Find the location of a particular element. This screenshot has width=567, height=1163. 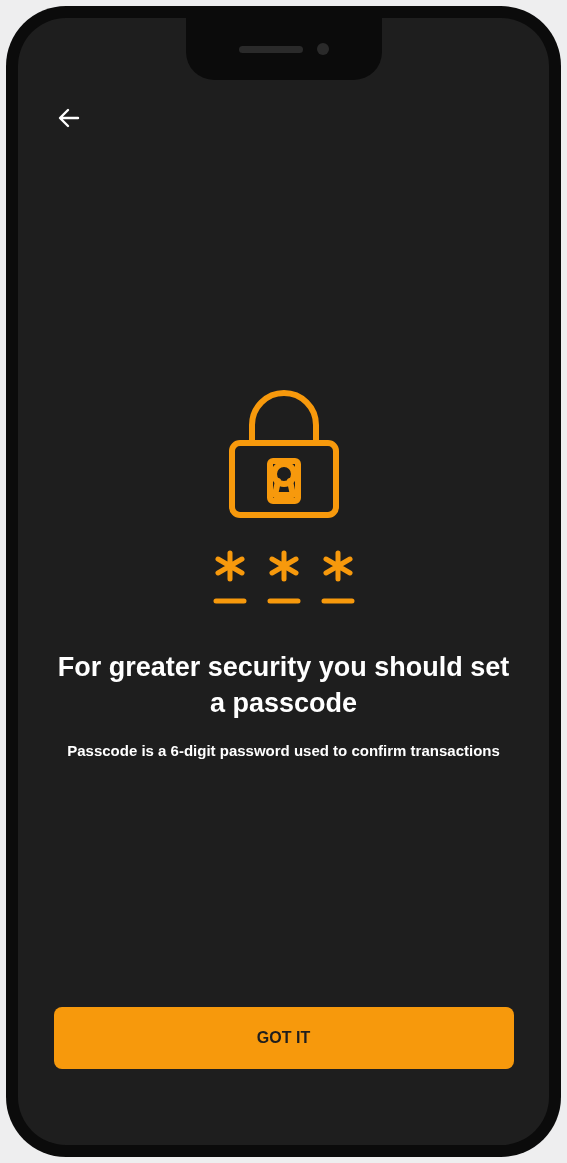

screen-title: For greater security you should set a passcode is located at coordinates (283, 685).